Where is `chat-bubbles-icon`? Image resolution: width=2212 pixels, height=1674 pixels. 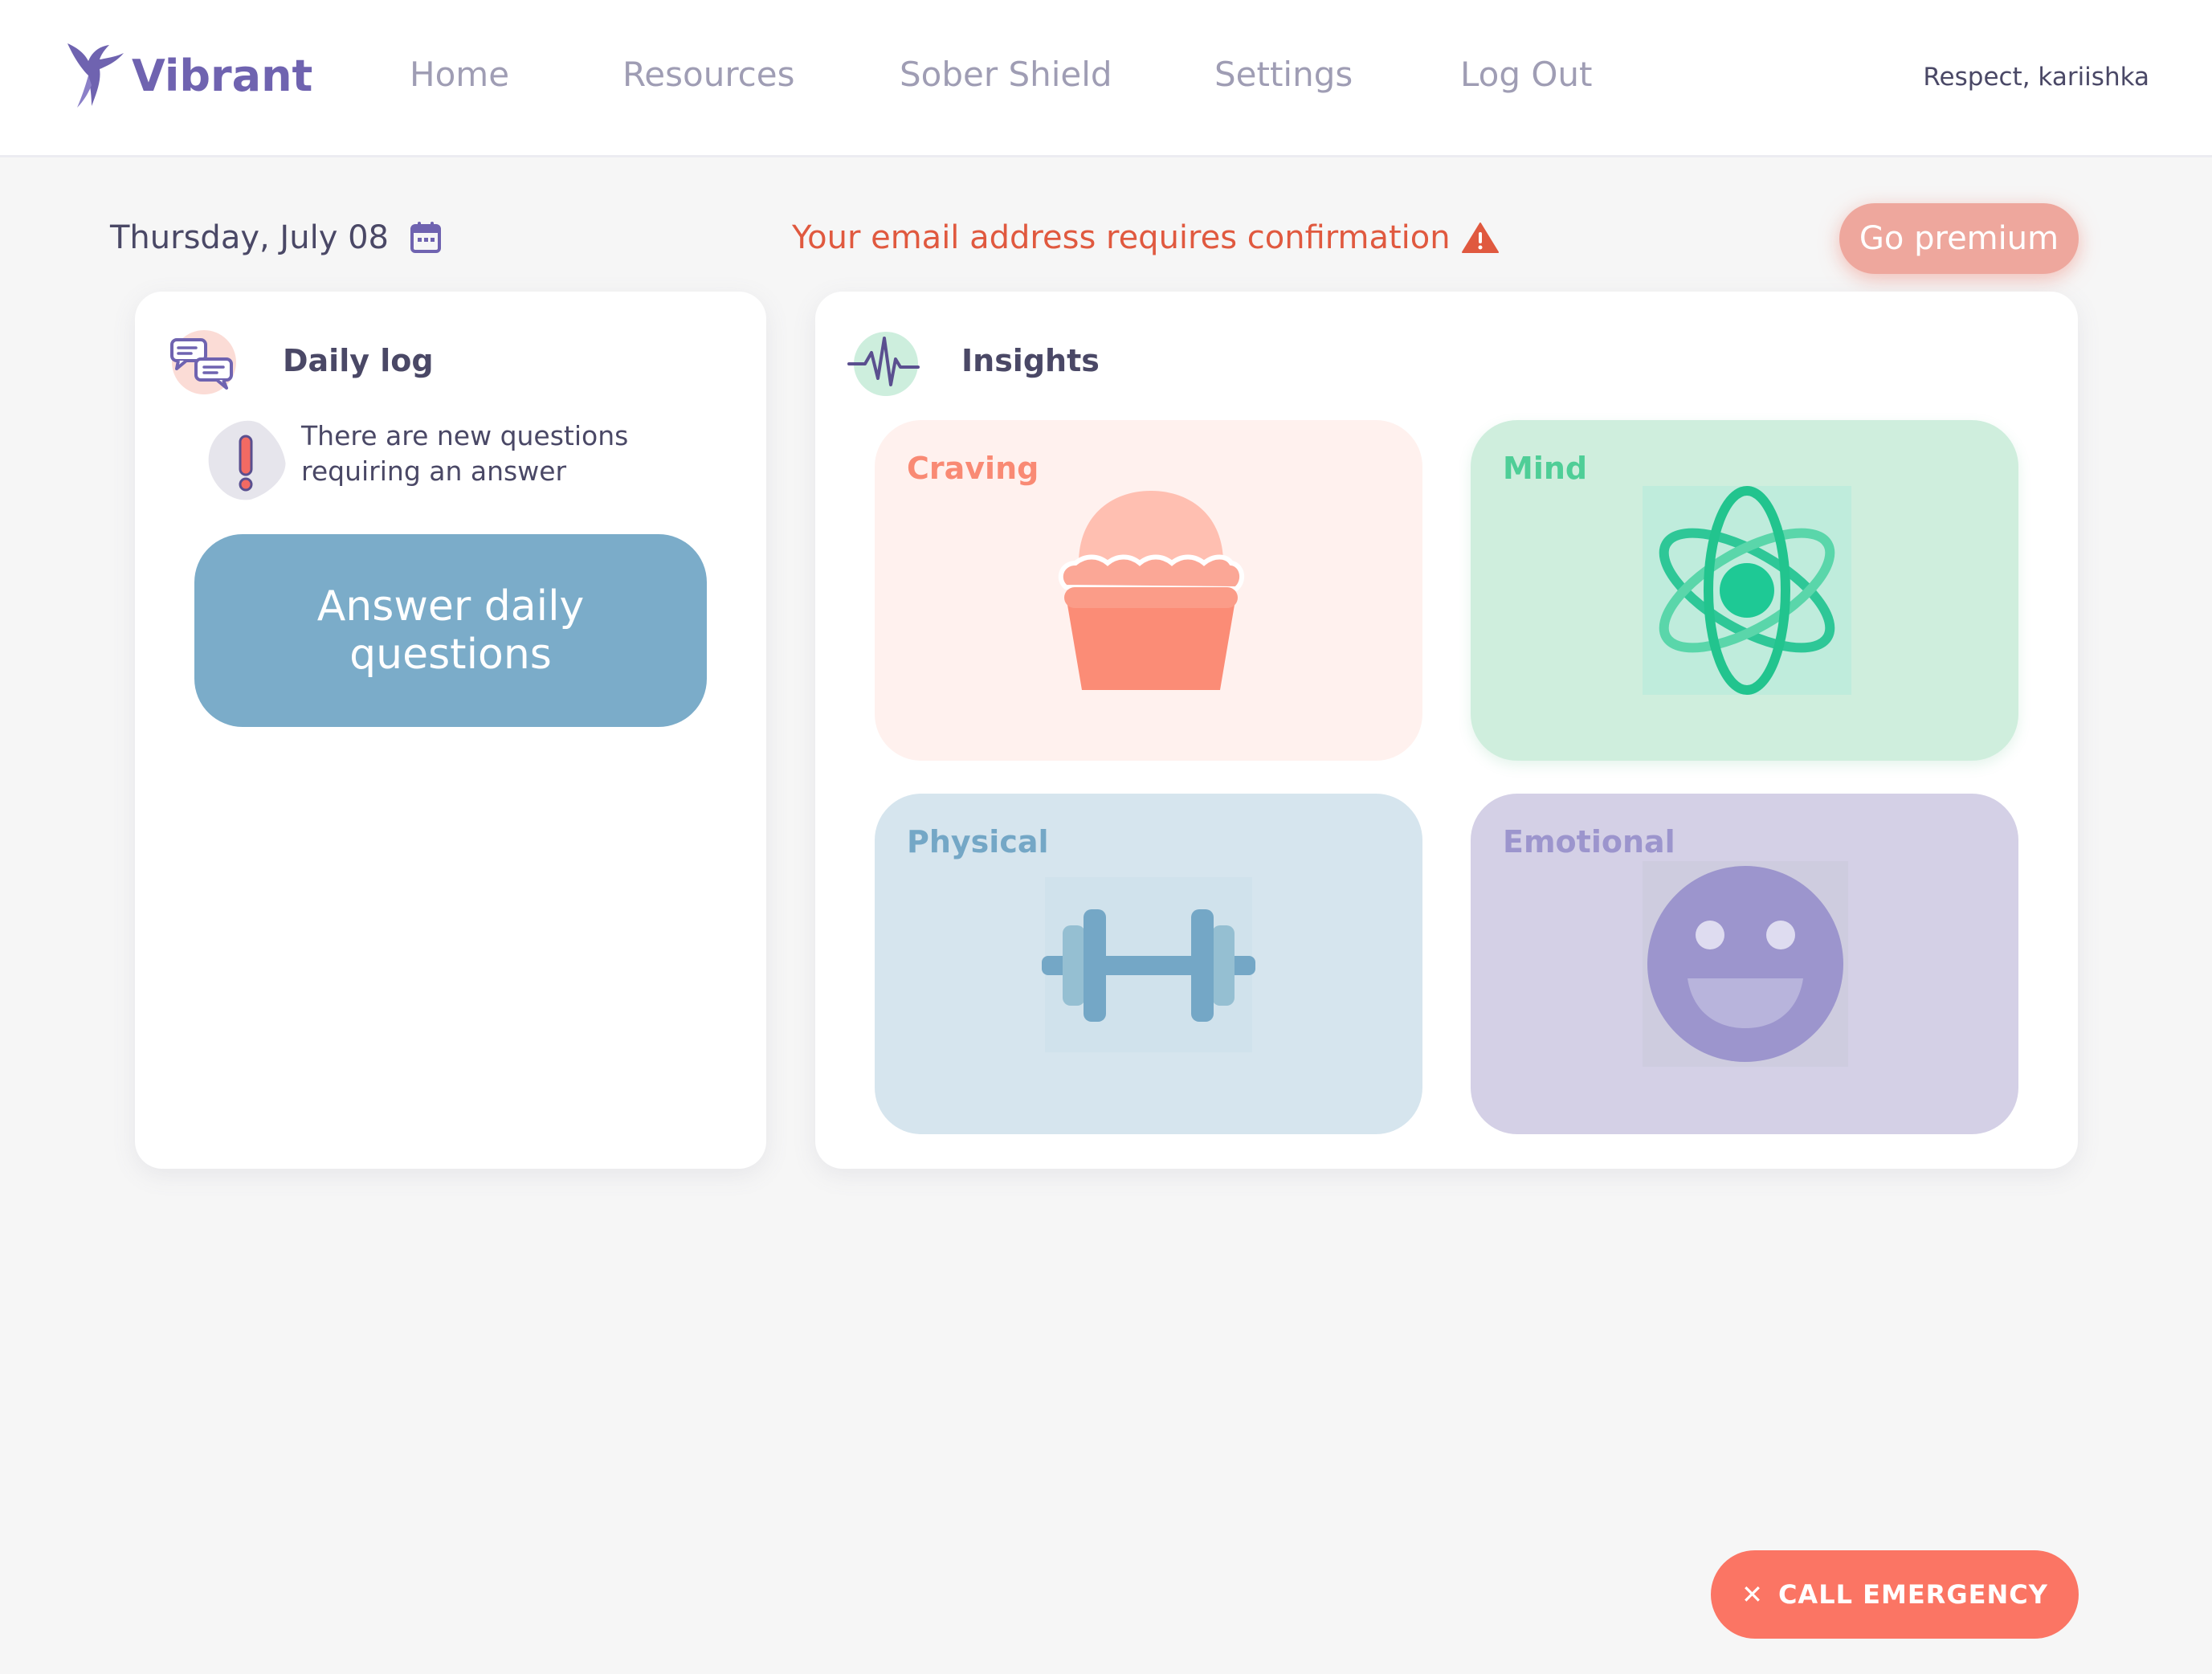 chat-bubbles-icon is located at coordinates (203, 362).